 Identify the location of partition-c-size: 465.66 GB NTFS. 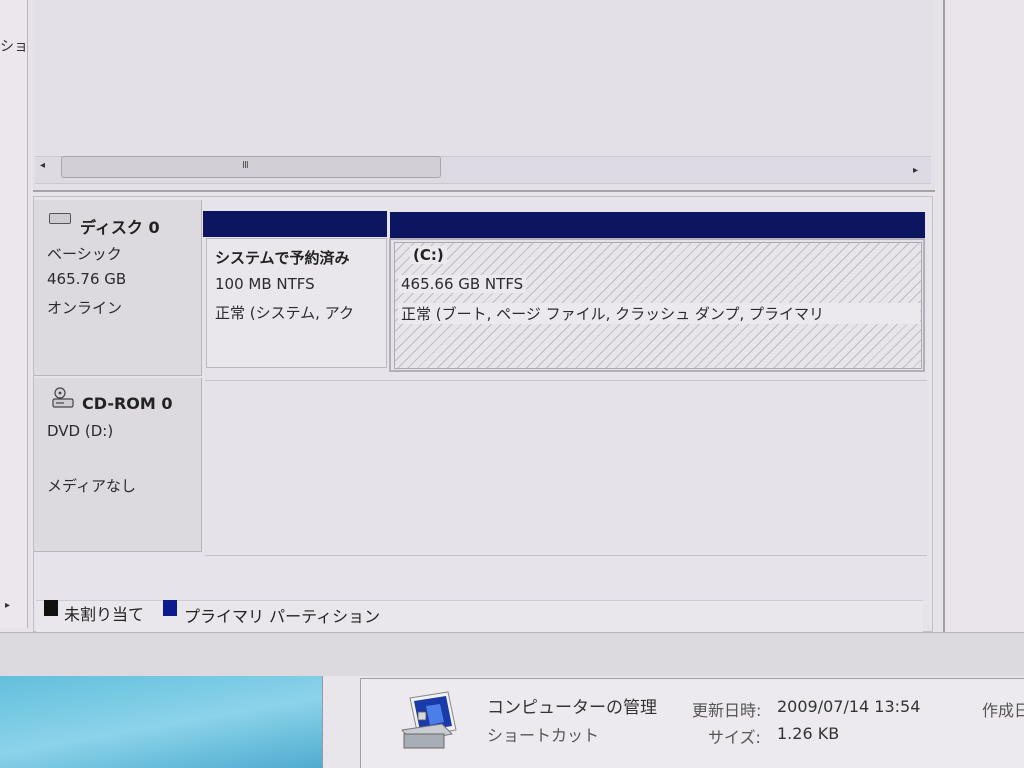
(462, 284).